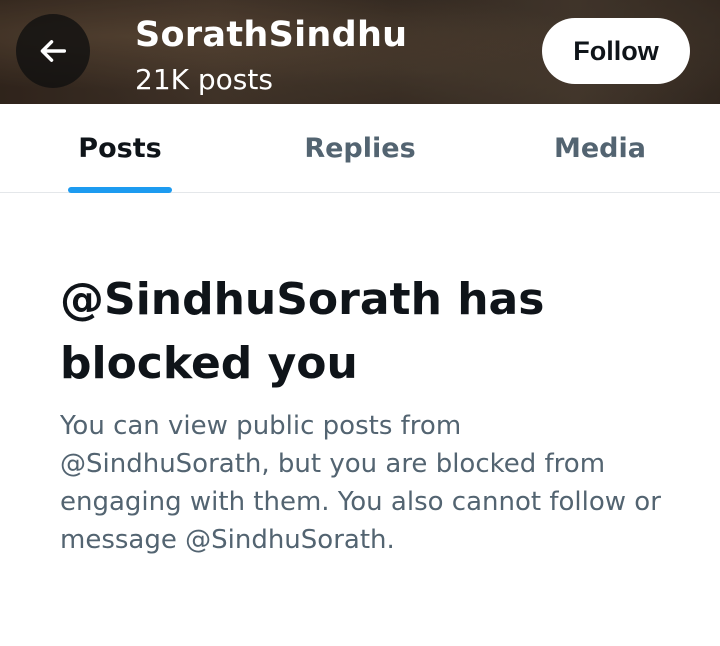  Describe the element at coordinates (302, 331) in the screenshot. I see `blocked-title: @SindhuSorath has blocked you` at that location.